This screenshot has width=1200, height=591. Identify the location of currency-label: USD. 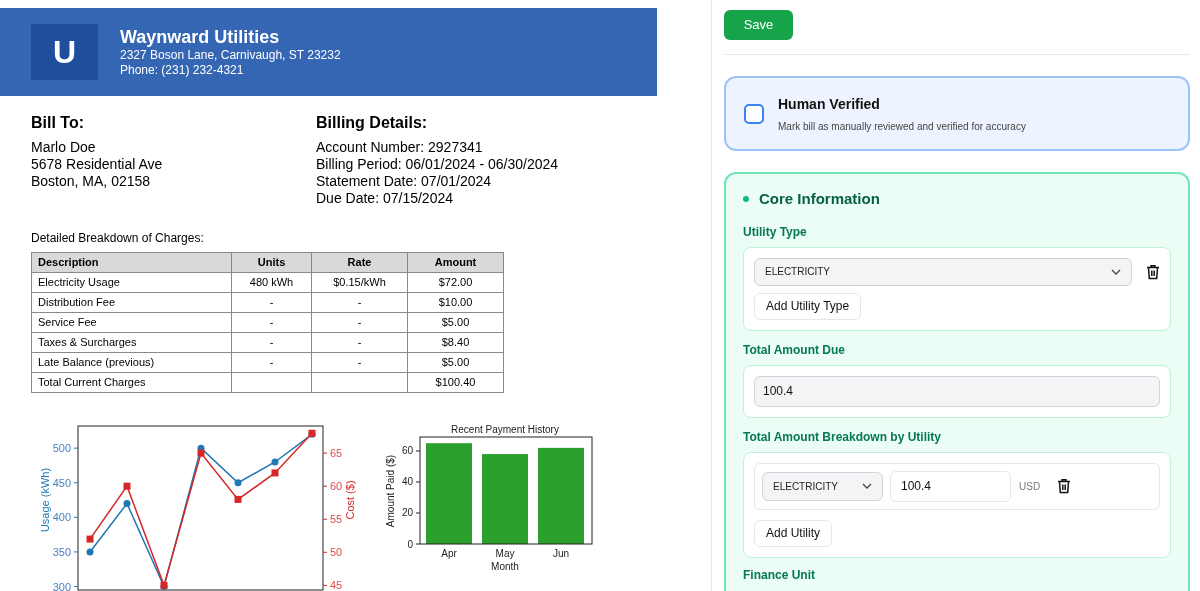
(1030, 486).